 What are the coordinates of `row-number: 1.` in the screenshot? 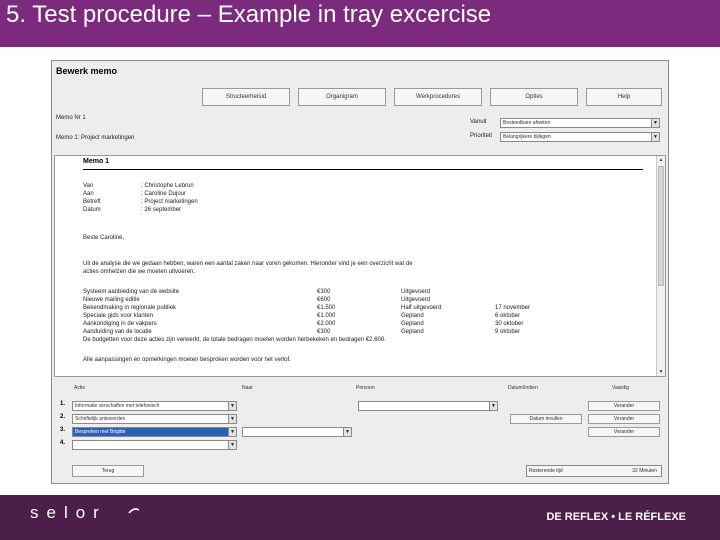 It's located at (63, 404).